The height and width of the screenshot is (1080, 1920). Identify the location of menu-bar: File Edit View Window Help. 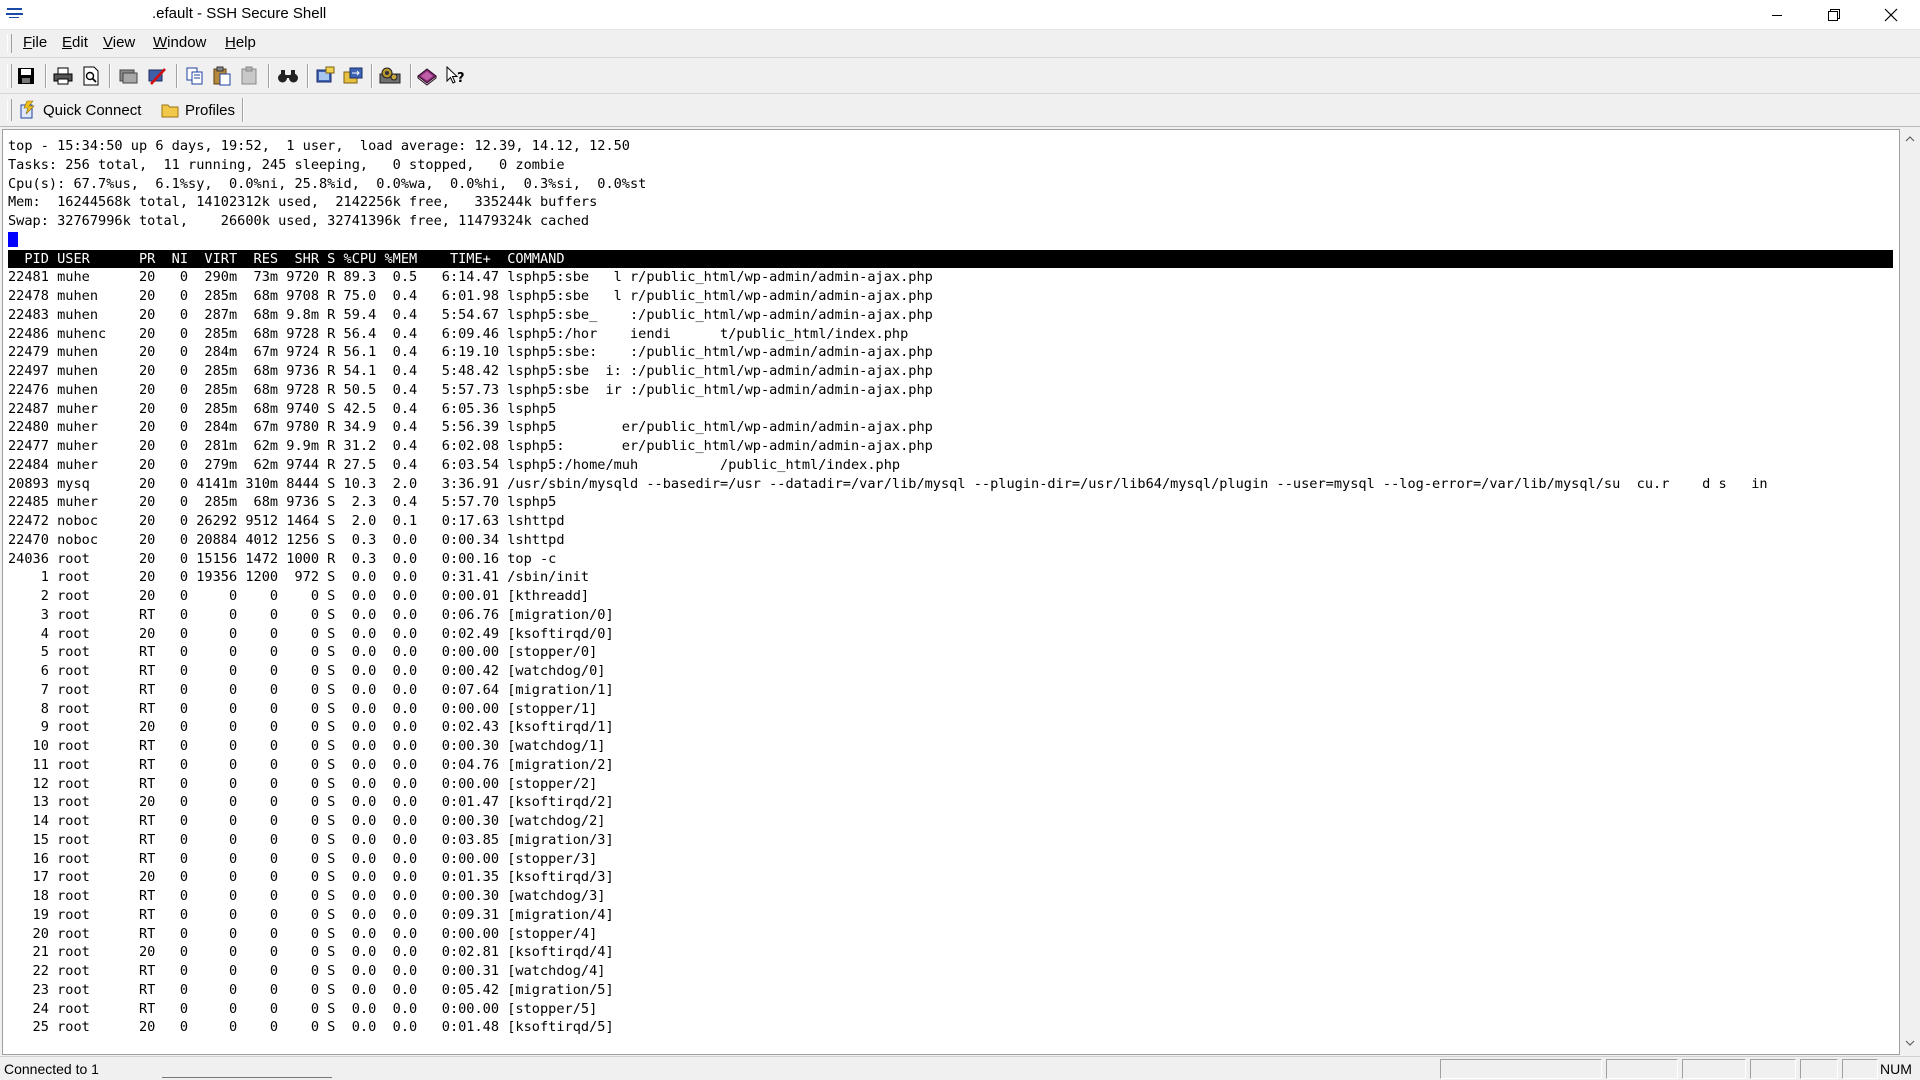
(960, 44).